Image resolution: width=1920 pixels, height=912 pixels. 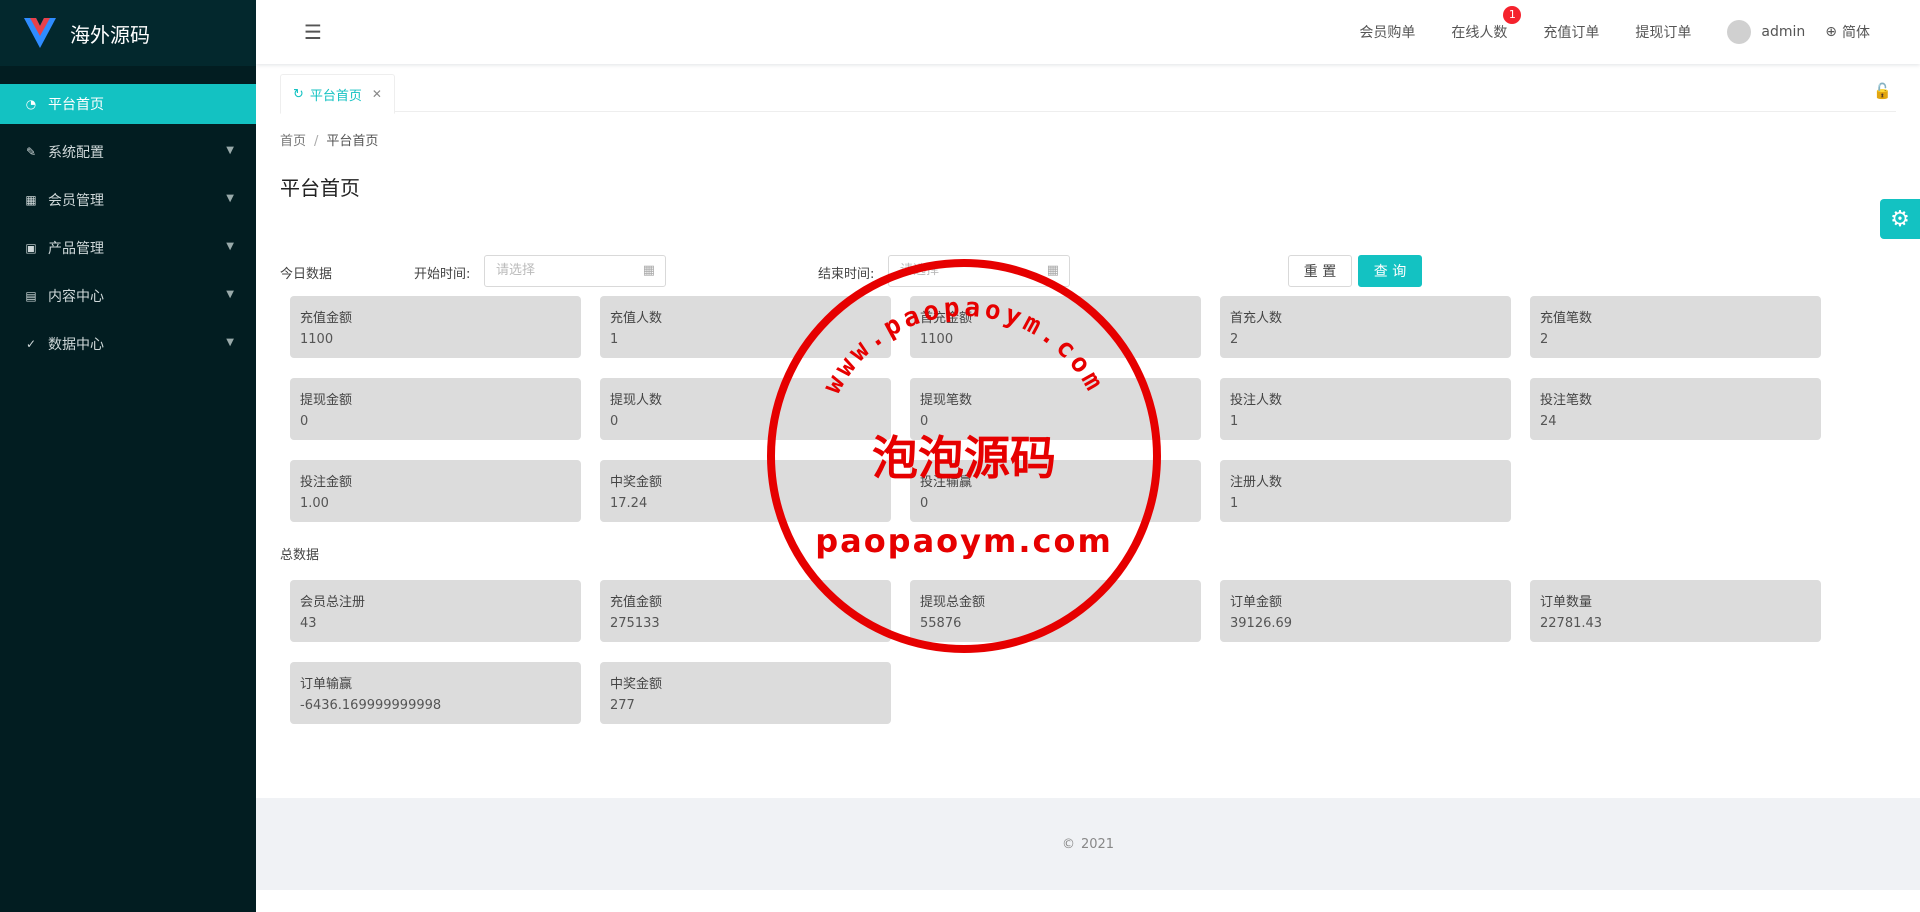 I want to click on stat-value: 39126.69, so click(x=1261, y=623).